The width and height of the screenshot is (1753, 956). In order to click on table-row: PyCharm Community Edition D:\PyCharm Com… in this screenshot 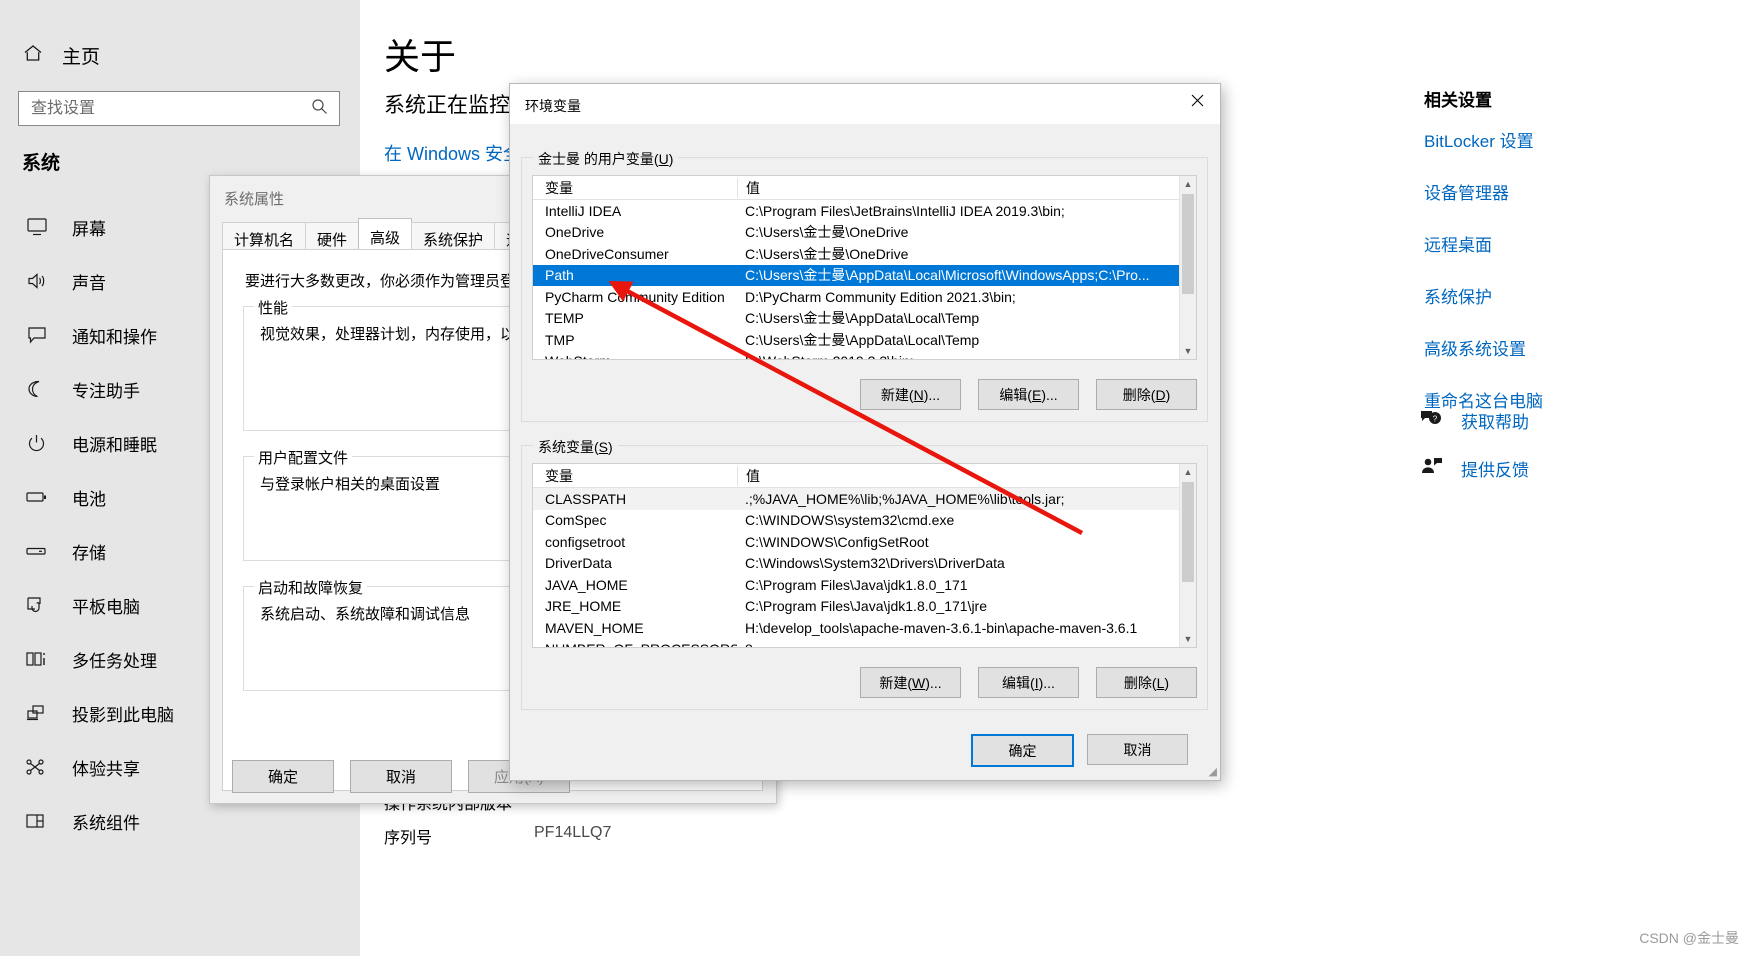, I will do `click(864, 297)`.